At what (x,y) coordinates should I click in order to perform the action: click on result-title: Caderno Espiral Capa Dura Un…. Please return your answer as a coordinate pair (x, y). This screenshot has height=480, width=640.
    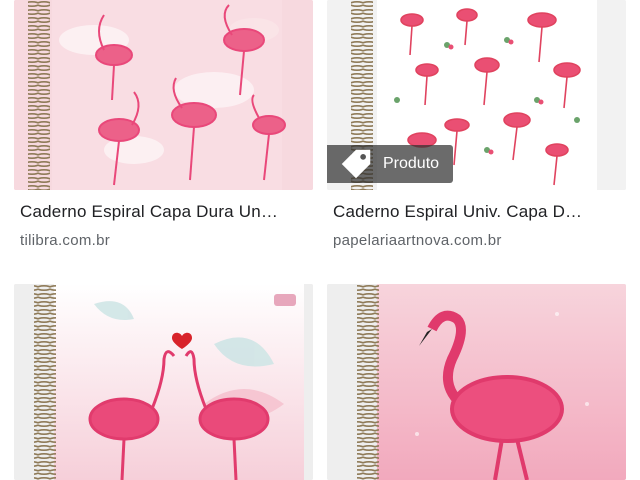
    Looking at the image, I should click on (149, 212).